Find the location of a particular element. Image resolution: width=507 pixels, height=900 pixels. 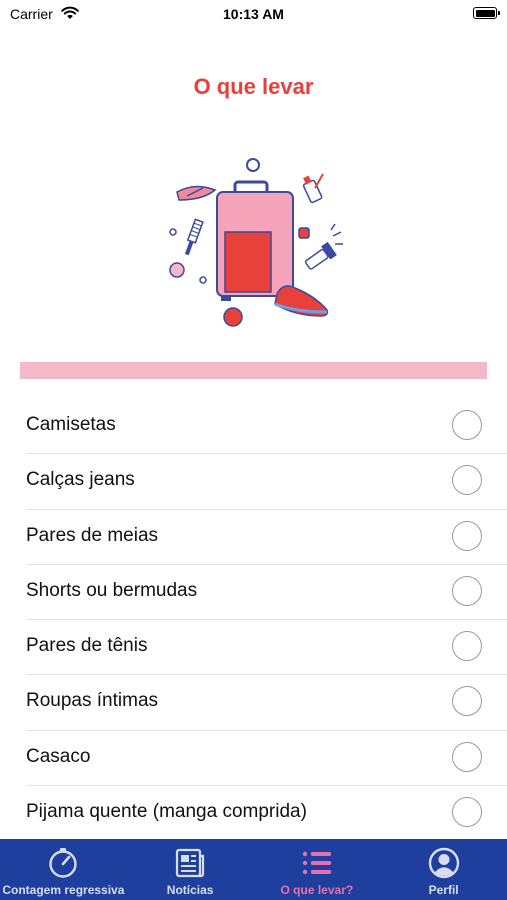

newspaper-icon is located at coordinates (190, 863).